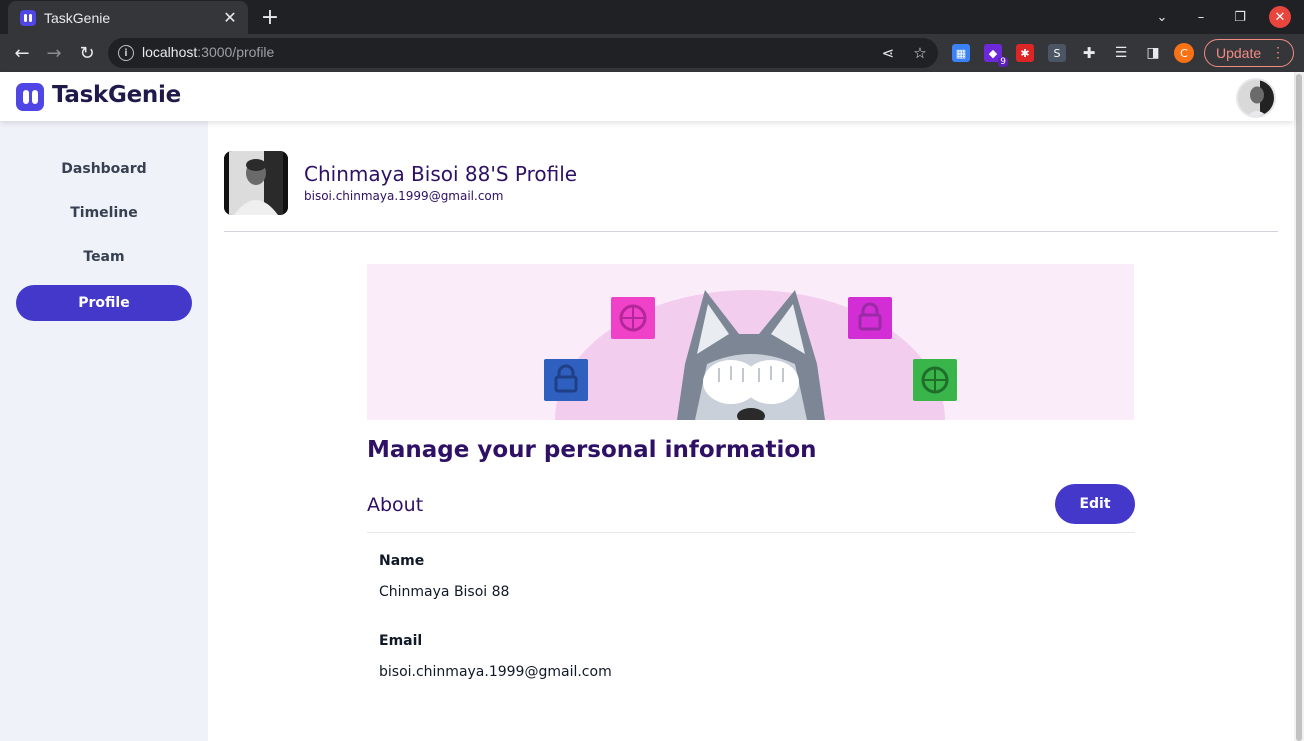  Describe the element at coordinates (441, 174) in the screenshot. I see `profile-title: Chinmaya Bisoi 88'S Profile` at that location.